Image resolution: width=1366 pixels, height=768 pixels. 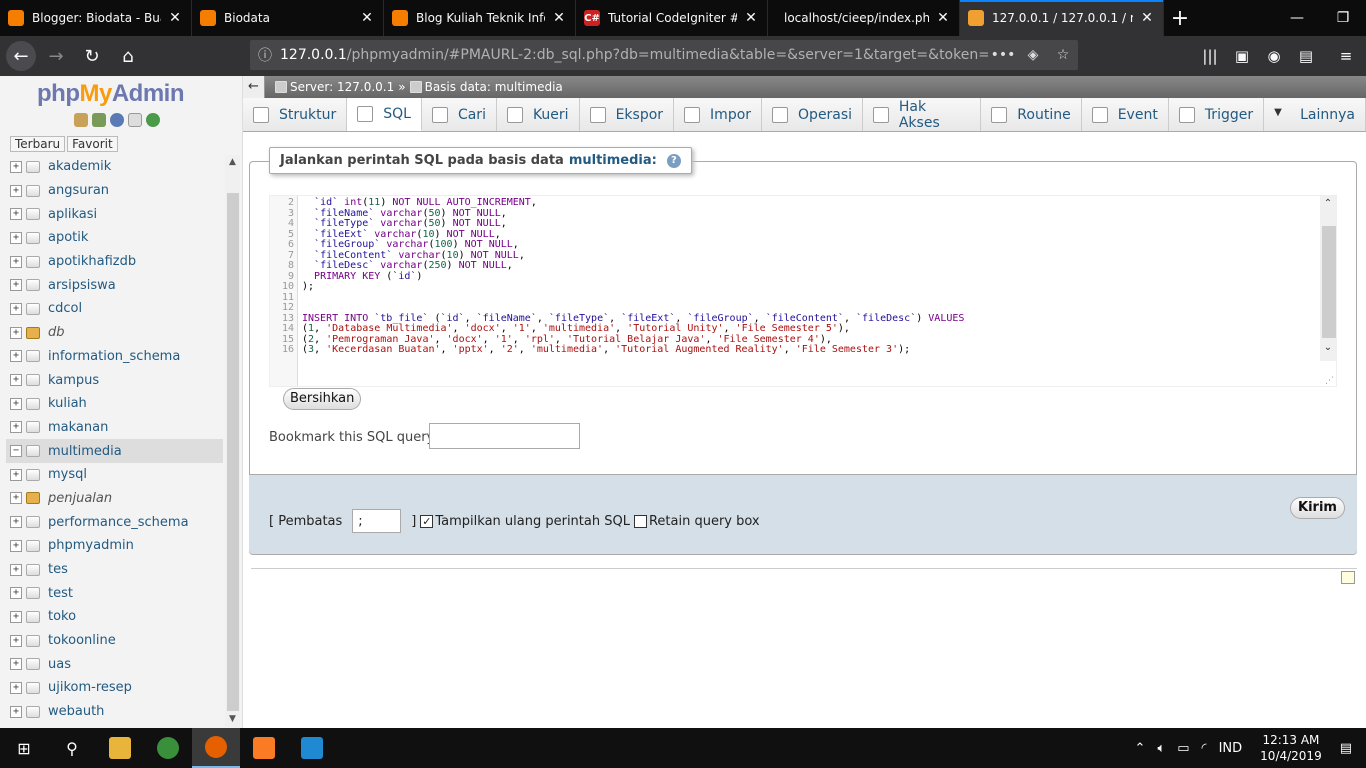 I want to click on library-icon: |||, so click(x=1210, y=56).